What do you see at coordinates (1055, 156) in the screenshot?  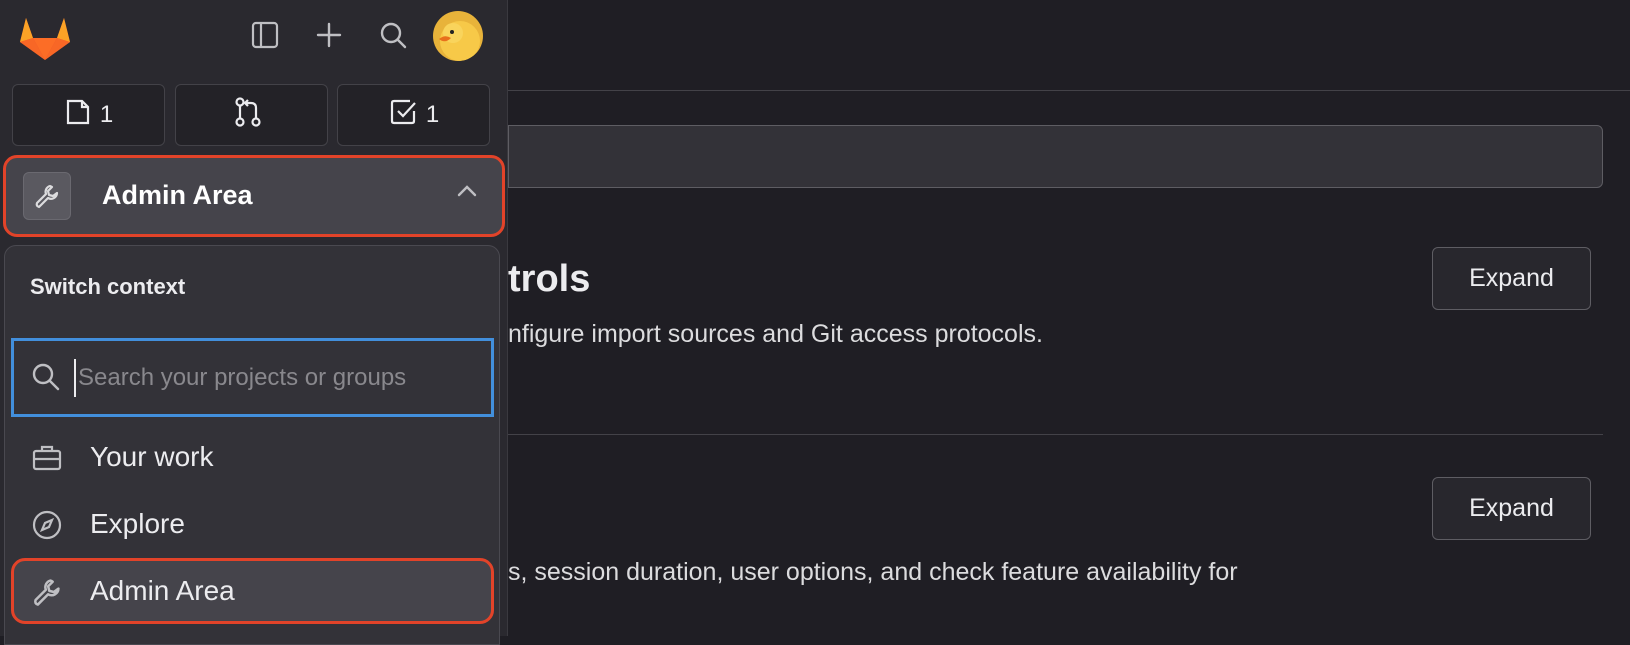 I see `settings-search-input` at bounding box center [1055, 156].